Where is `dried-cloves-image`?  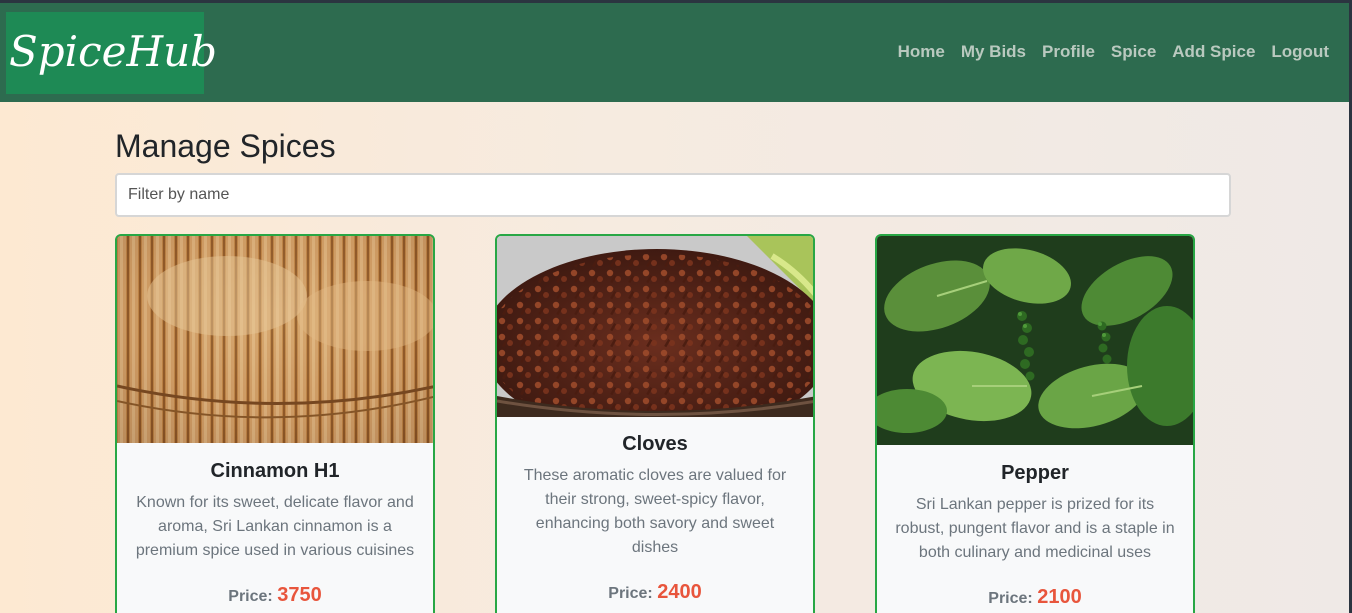 dried-cloves-image is located at coordinates (655, 326).